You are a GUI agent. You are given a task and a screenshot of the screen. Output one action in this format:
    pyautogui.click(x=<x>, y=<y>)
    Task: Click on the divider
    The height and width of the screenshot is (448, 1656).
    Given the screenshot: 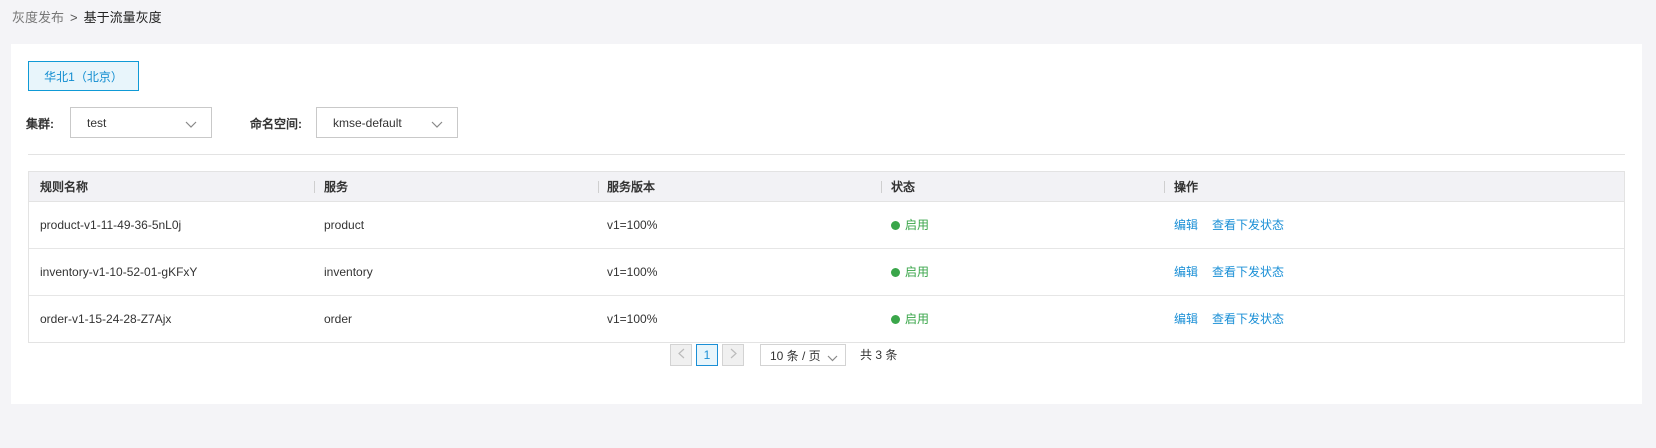 What is the action you would take?
    pyautogui.click(x=826, y=154)
    